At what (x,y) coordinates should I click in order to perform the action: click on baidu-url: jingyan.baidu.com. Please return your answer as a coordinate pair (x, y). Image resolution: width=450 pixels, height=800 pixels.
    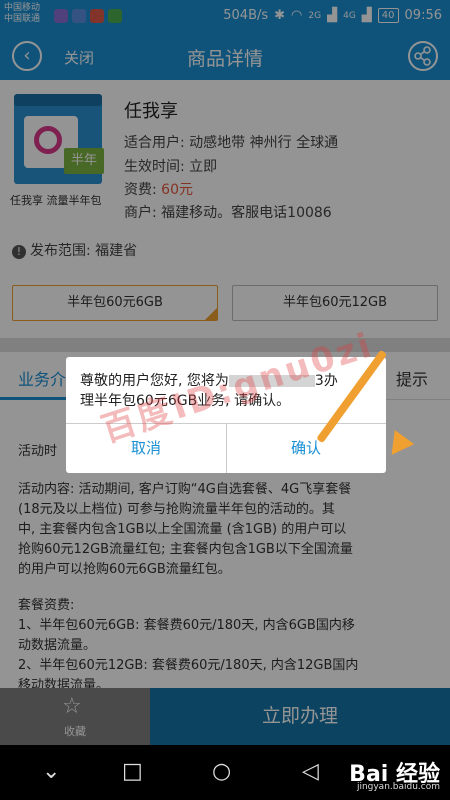
    Looking at the image, I should click on (398, 787).